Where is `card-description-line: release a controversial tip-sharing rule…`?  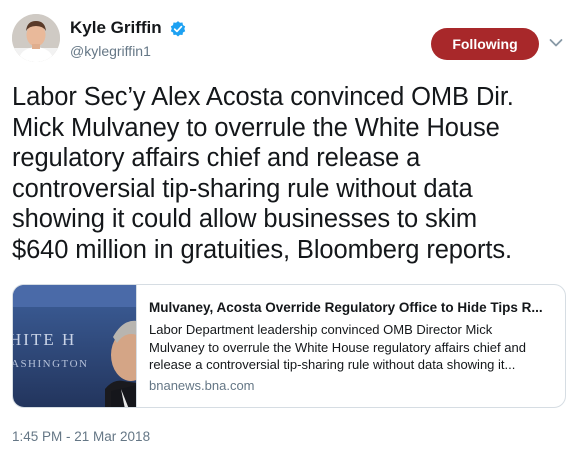
card-description-line: release a controversial tip-sharing rule… is located at coordinates (332, 364).